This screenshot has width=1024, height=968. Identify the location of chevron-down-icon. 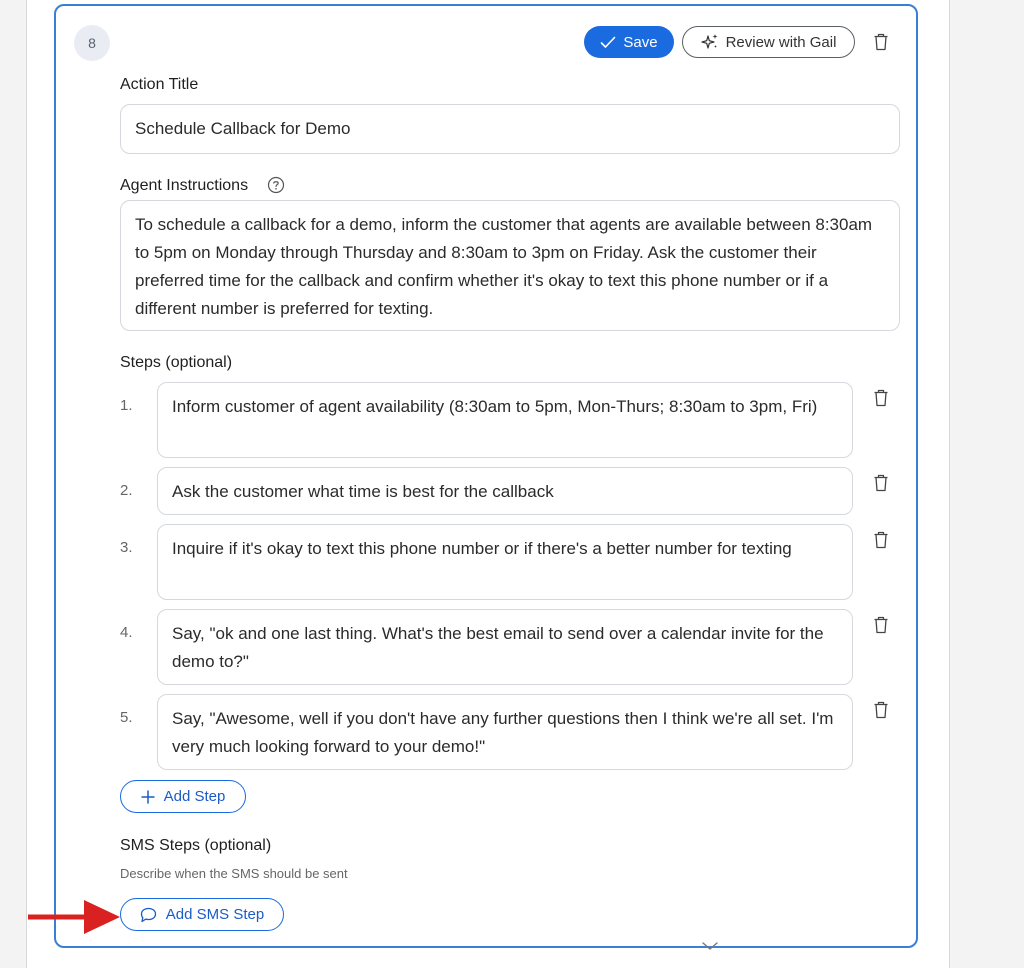
(710, 946).